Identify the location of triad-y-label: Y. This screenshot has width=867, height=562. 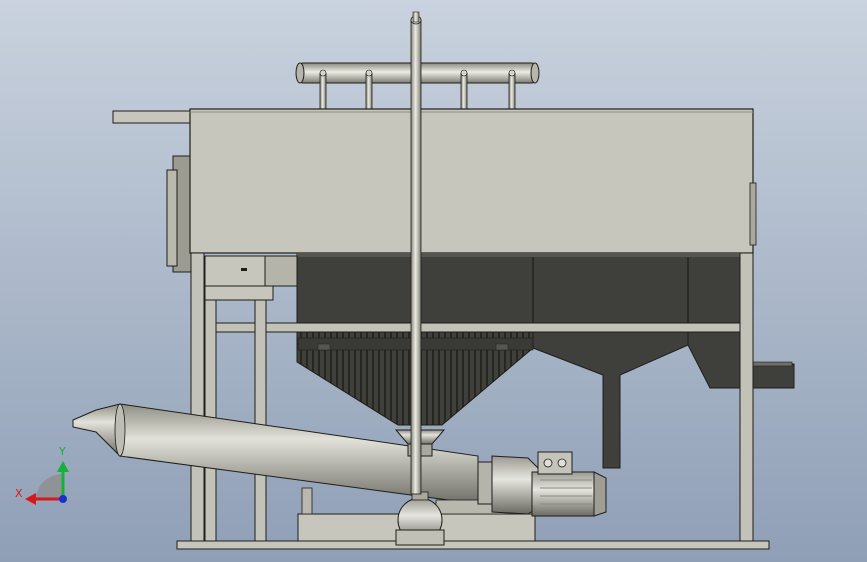
(62, 451).